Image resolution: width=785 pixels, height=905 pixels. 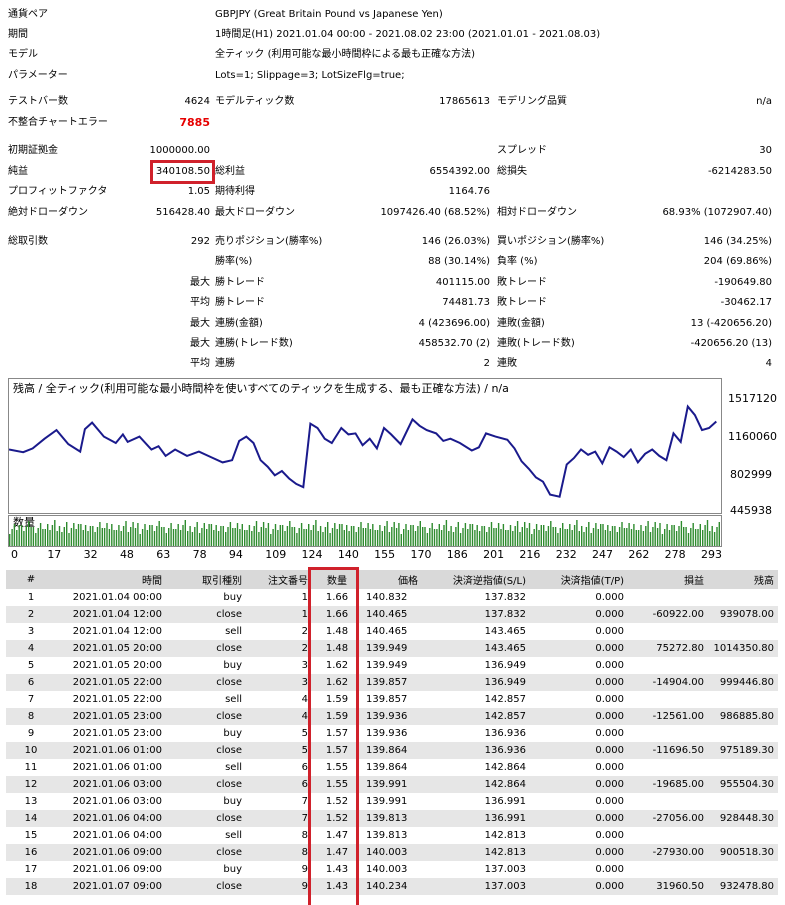 What do you see at coordinates (743, 579) in the screenshot?
I see `col-balance: 残高` at bounding box center [743, 579].